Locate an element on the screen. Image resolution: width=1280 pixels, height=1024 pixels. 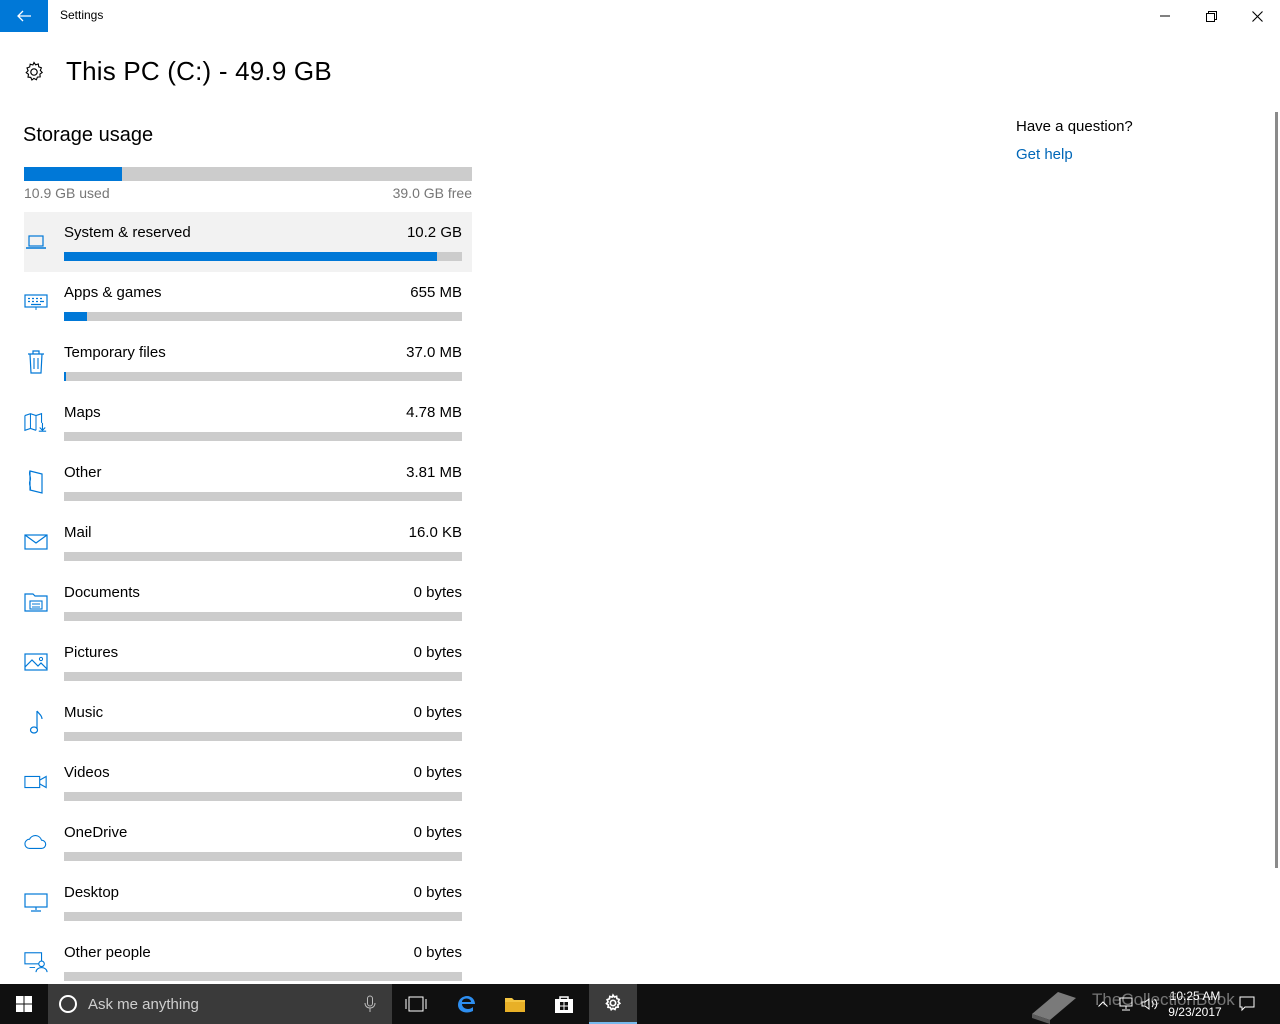
start-button is located at coordinates (24, 1004).